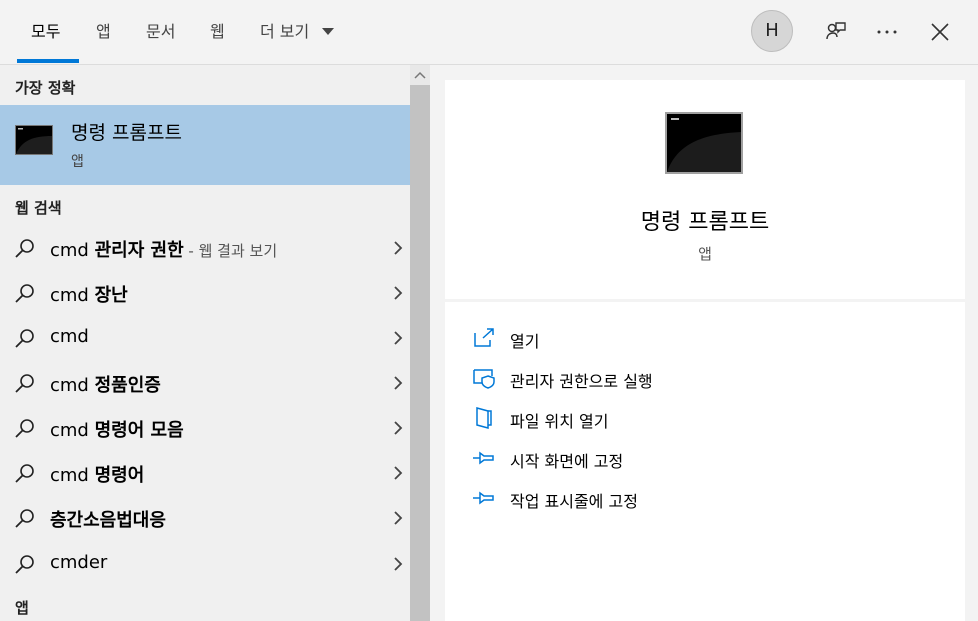 This screenshot has width=978, height=621. Describe the element at coordinates (887, 32) in the screenshot. I see `more-options-icon` at that location.